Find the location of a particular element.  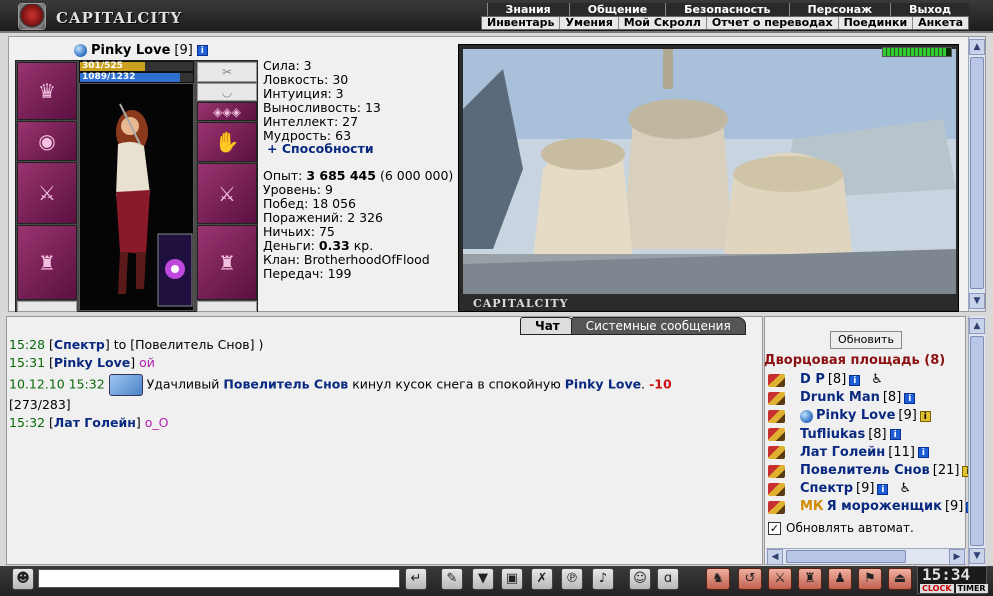

gloves-icon: ✋ is located at coordinates (227, 142).